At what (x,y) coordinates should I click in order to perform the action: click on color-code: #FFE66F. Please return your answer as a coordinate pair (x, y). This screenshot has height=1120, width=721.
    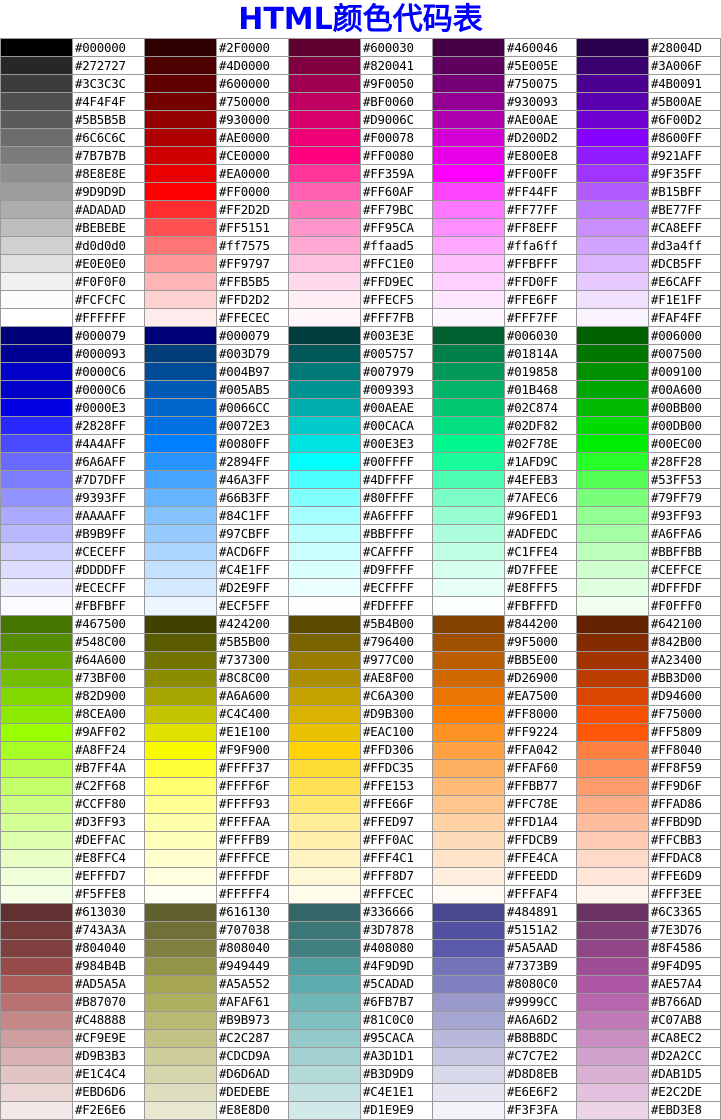
    Looking at the image, I should click on (396, 804).